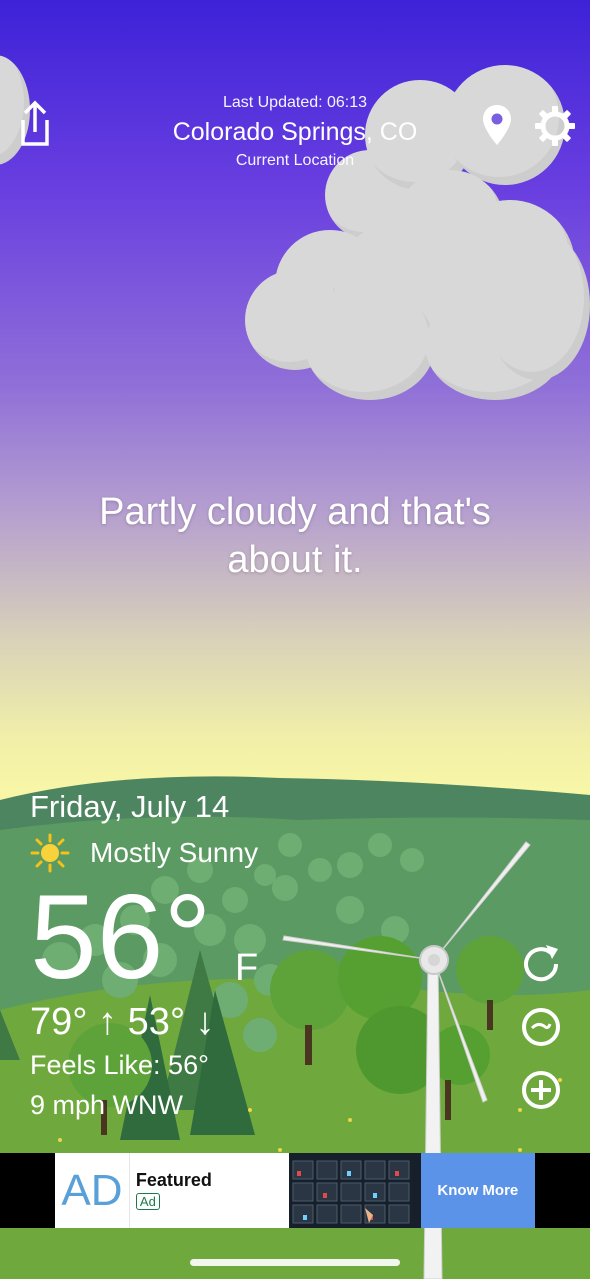  I want to click on ad-logo: AD, so click(92, 1190).